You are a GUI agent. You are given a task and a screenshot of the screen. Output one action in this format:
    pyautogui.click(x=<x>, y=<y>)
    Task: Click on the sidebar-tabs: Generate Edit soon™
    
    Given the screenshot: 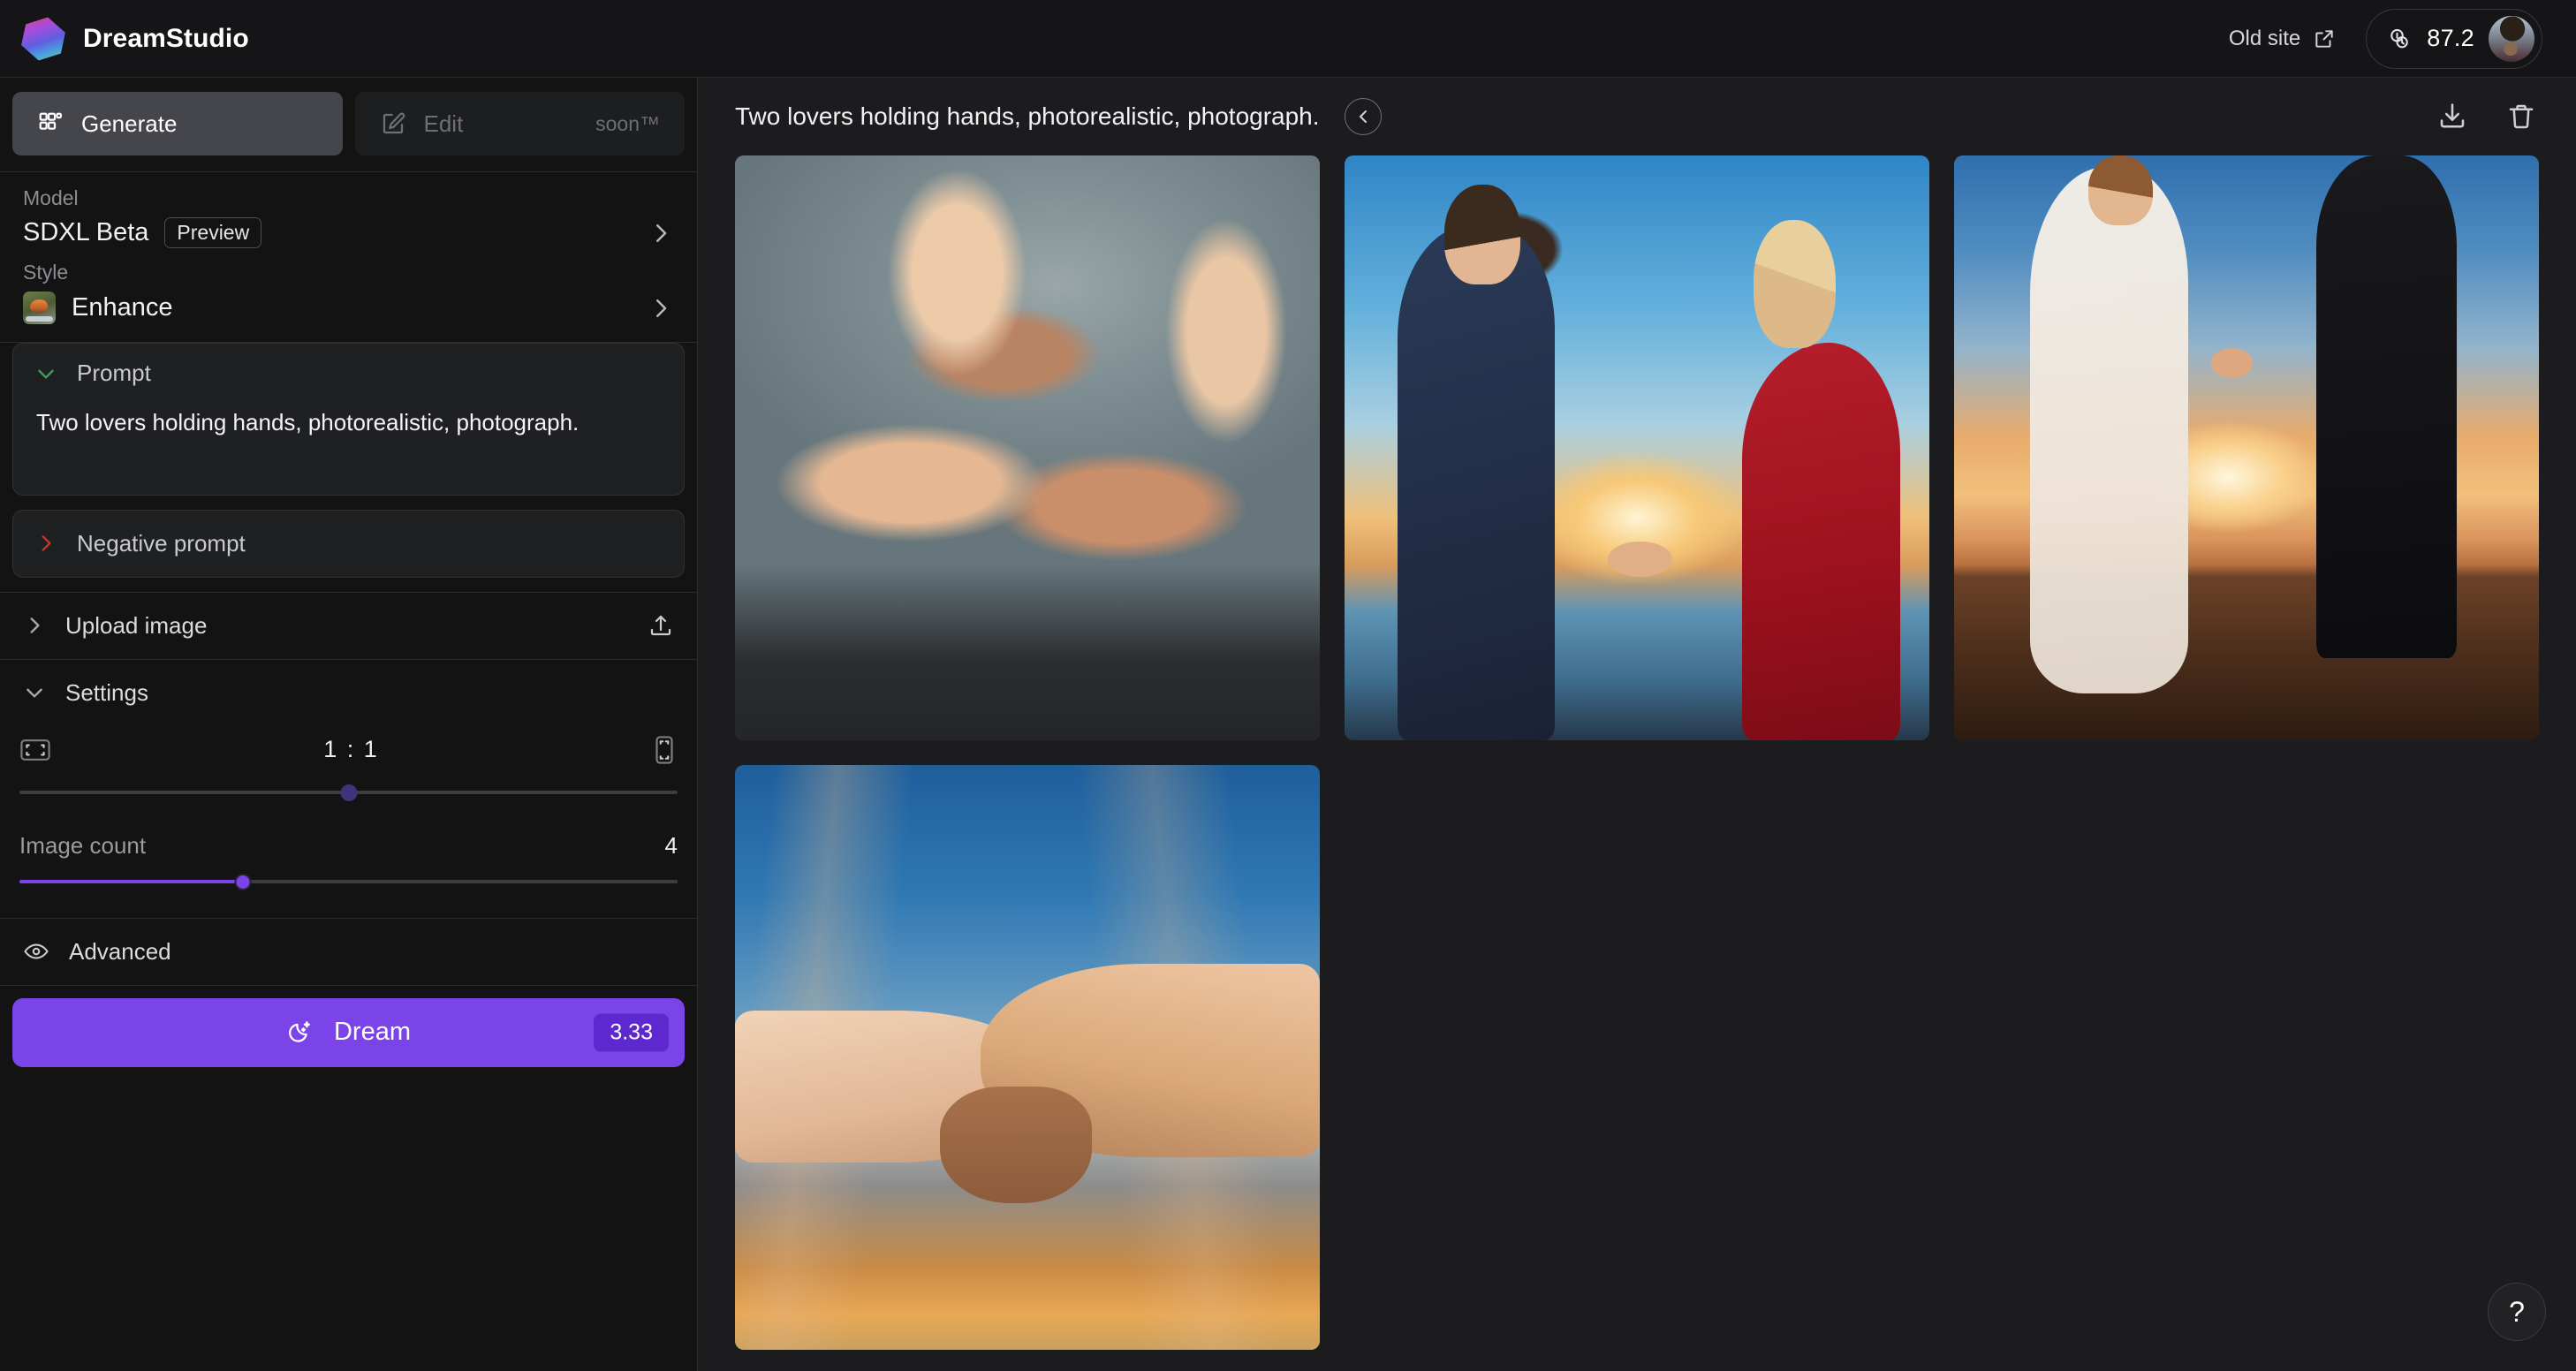 What is the action you would take?
    pyautogui.click(x=349, y=124)
    